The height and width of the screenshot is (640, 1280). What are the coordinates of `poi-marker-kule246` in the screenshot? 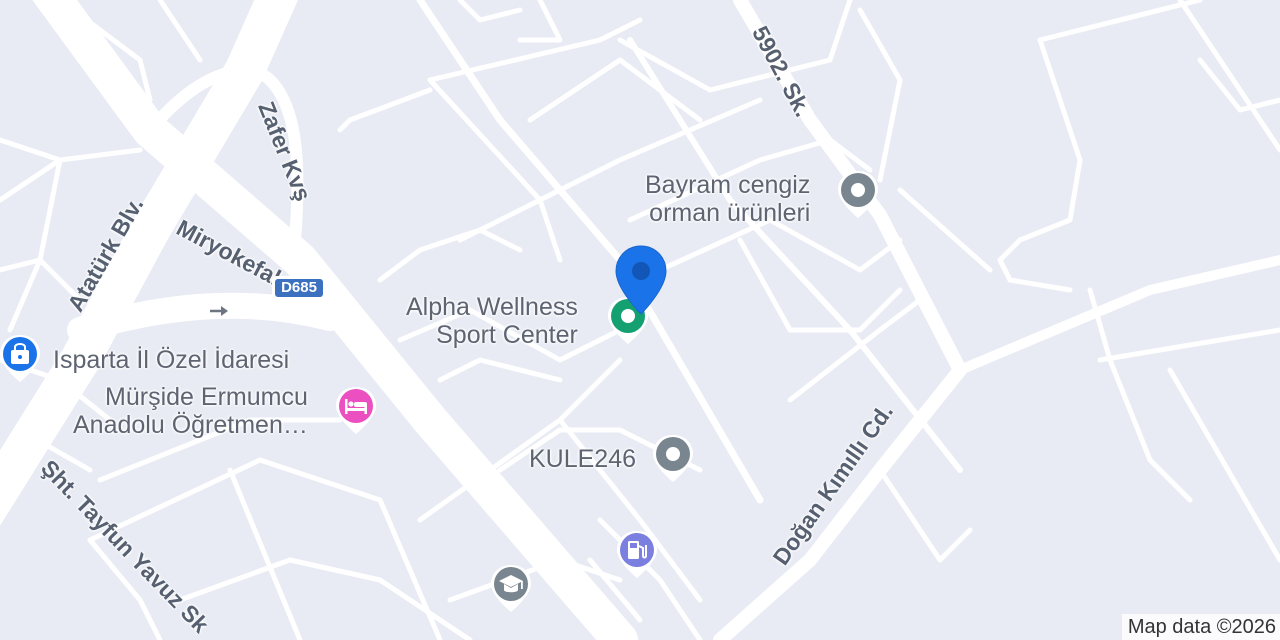 It's located at (673, 460).